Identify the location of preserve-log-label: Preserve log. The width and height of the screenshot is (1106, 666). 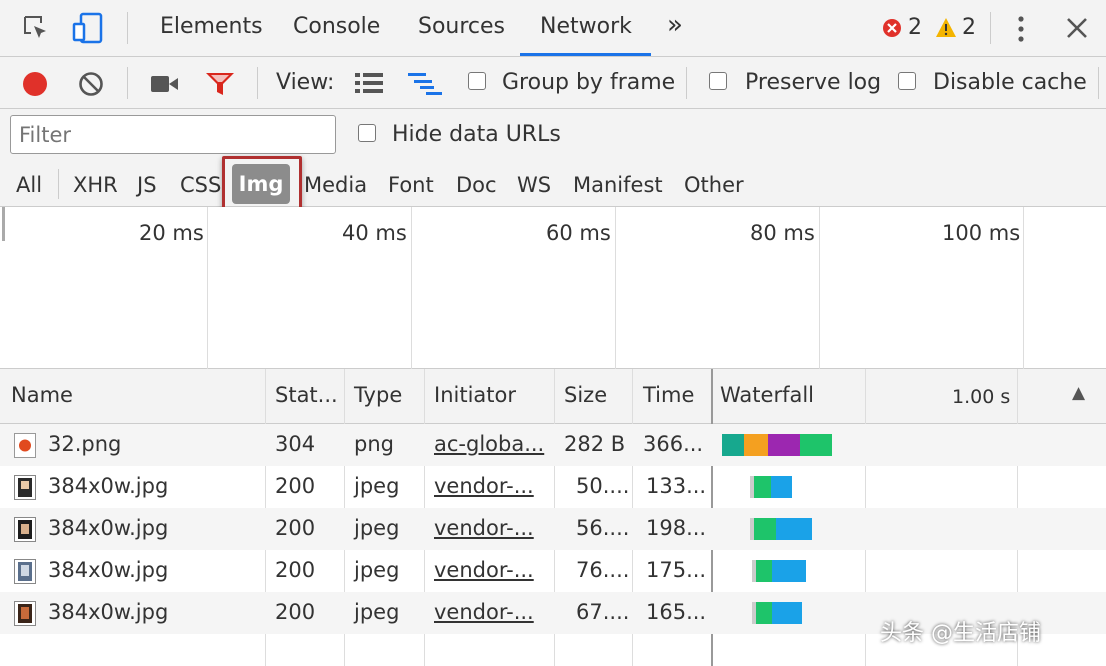
(813, 82).